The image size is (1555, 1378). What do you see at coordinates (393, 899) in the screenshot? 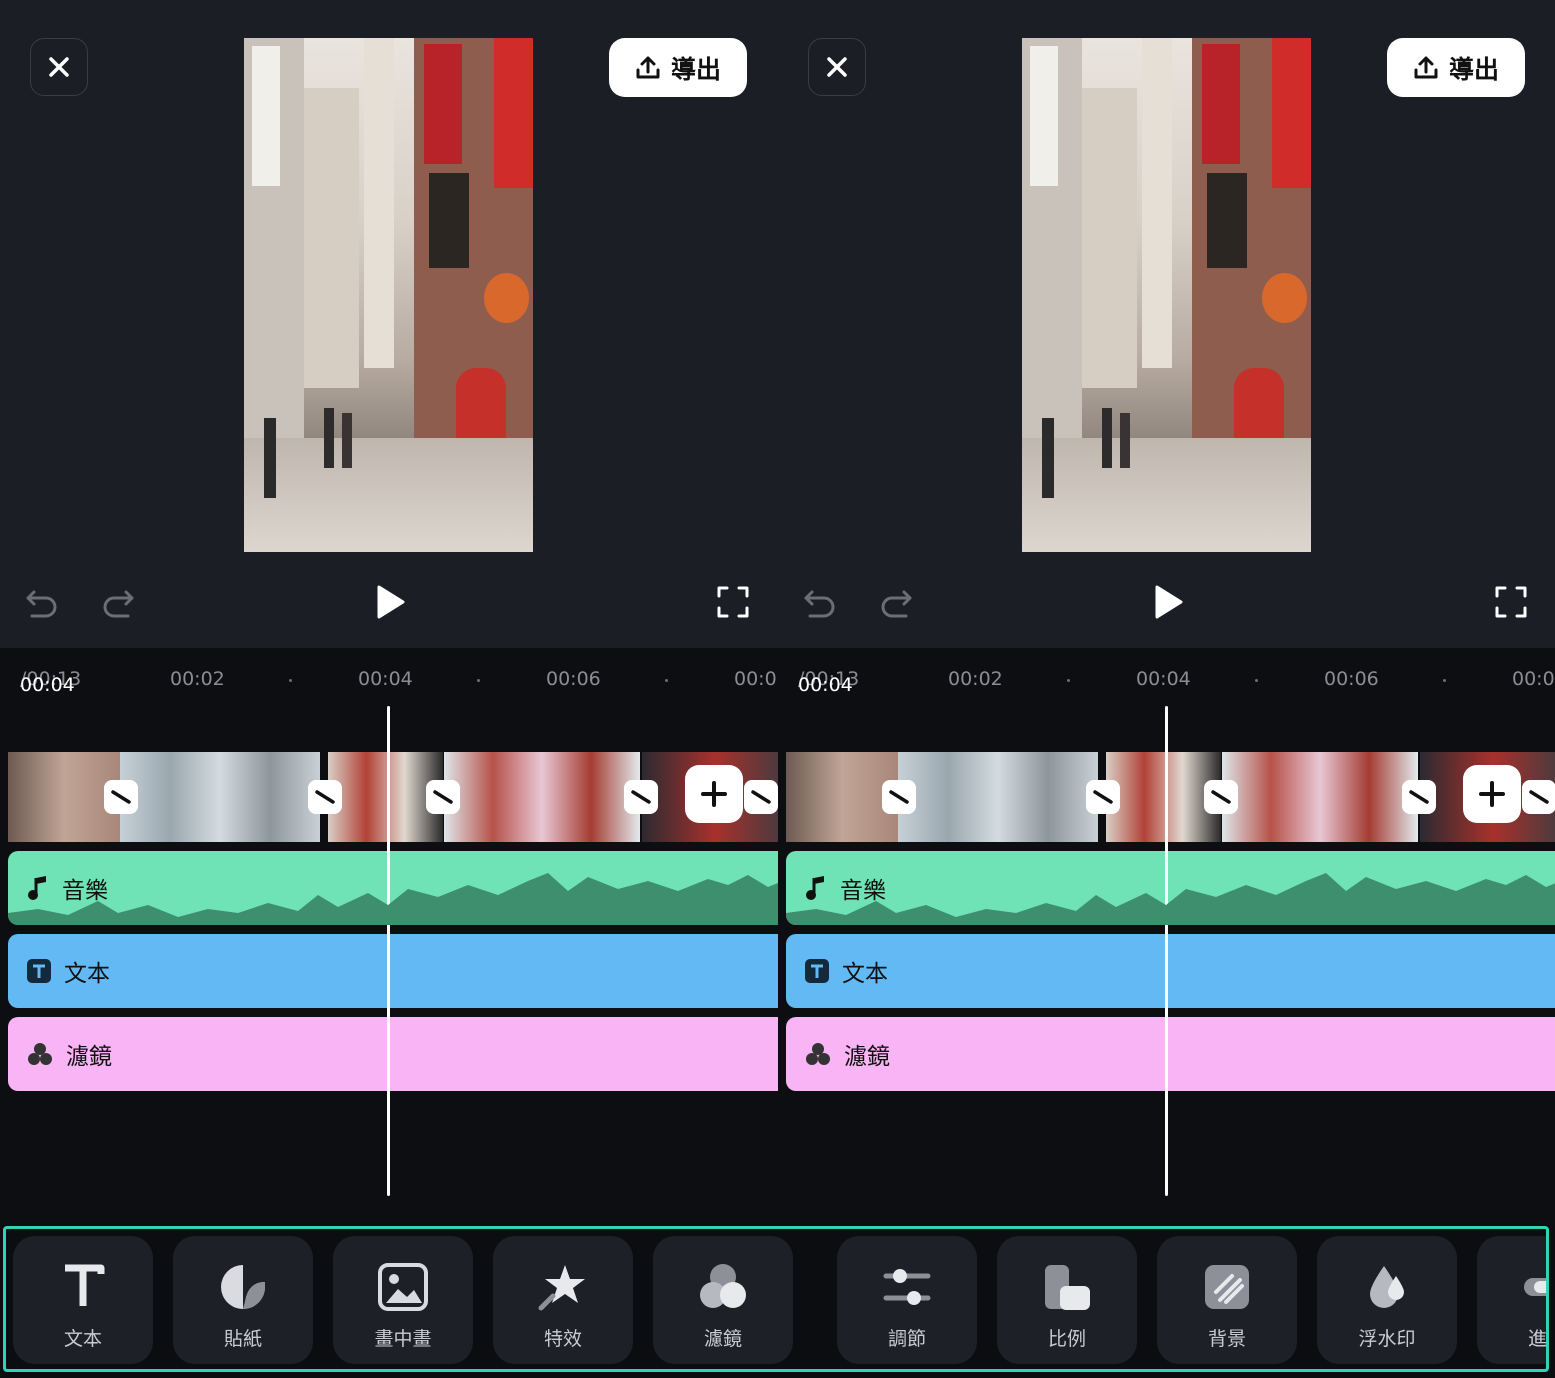
I see `audio-waveform` at bounding box center [393, 899].